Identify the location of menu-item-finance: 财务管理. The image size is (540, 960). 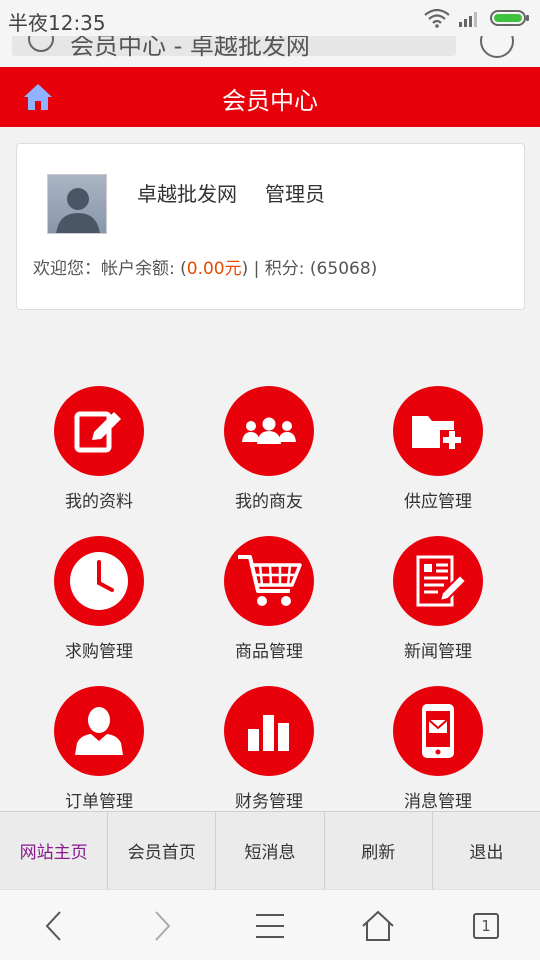
(269, 751).